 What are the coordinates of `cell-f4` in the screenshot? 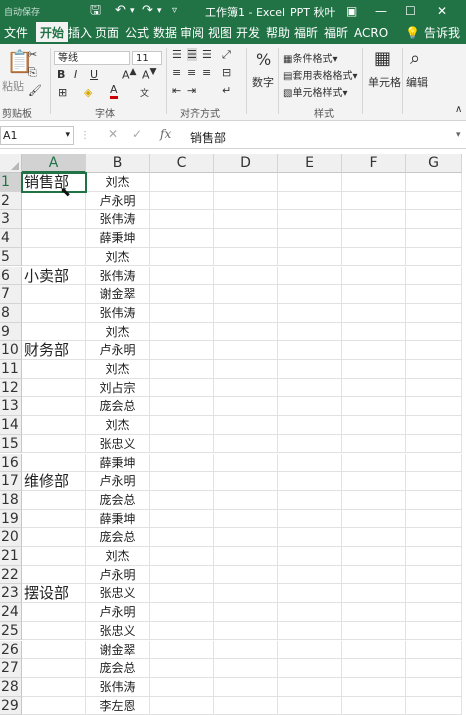 It's located at (374, 238).